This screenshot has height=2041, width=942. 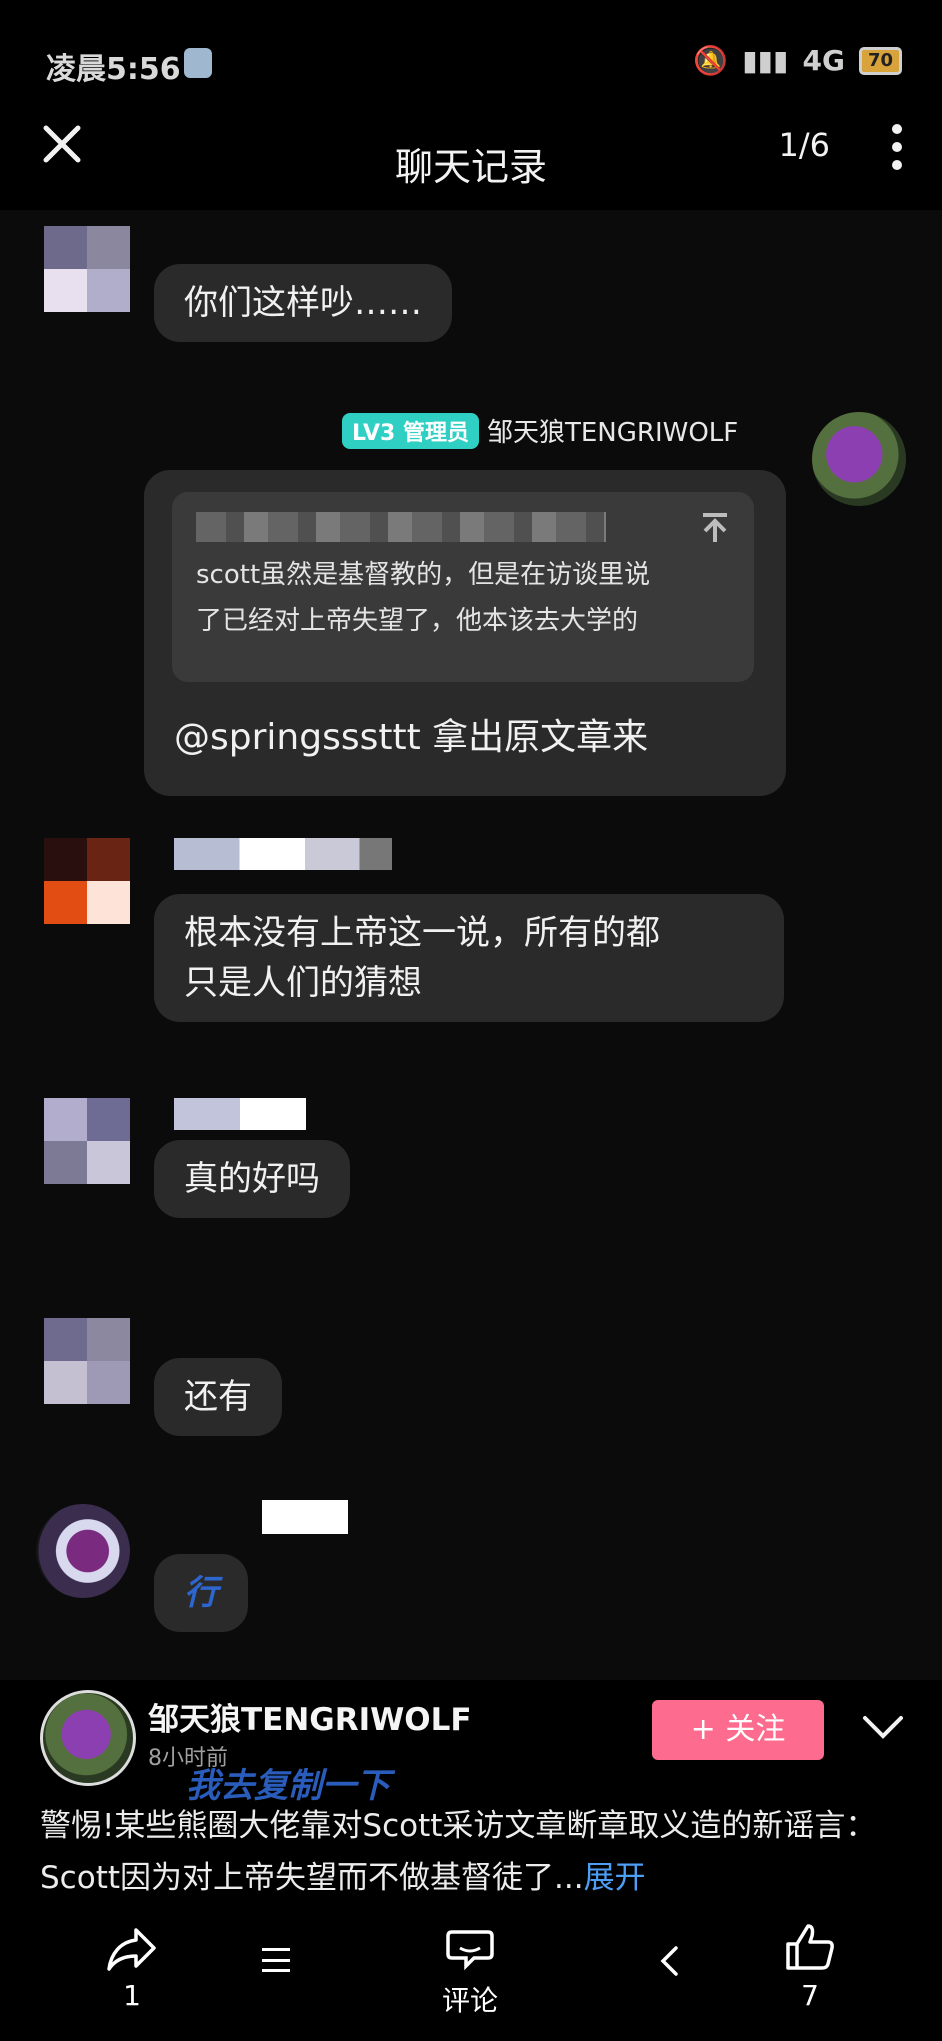 I want to click on follow-button: + 关注, so click(x=738, y=1730).